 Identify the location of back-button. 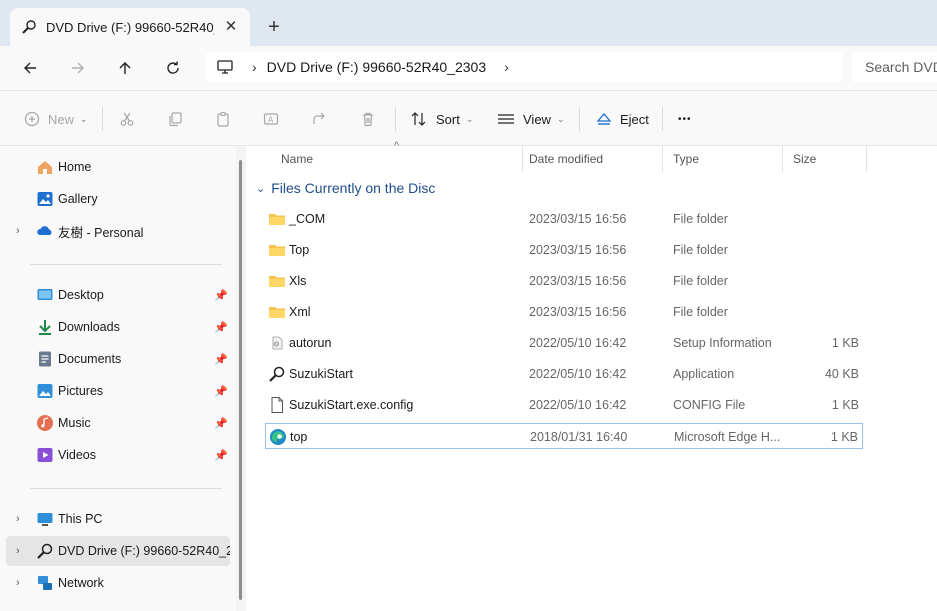
(30, 68).